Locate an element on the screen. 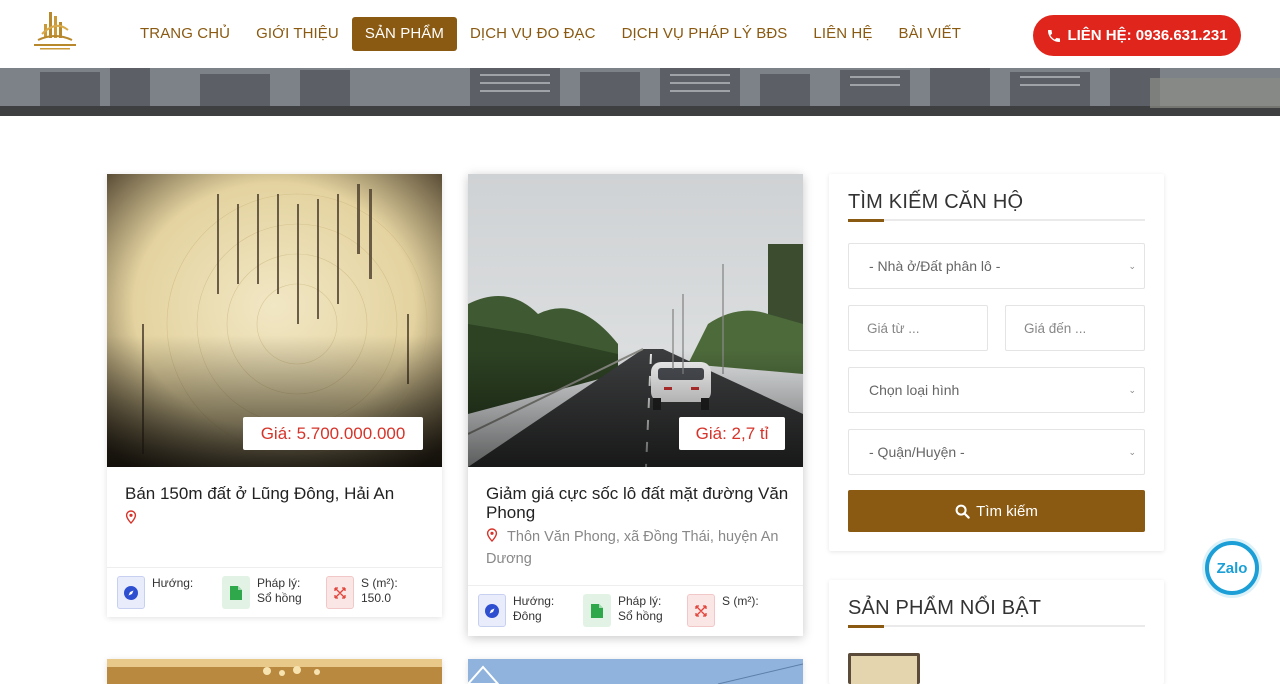 Image resolution: width=1280 pixels, height=684 pixels. feature-direction: Hướng: Đông is located at coordinates (516, 610).